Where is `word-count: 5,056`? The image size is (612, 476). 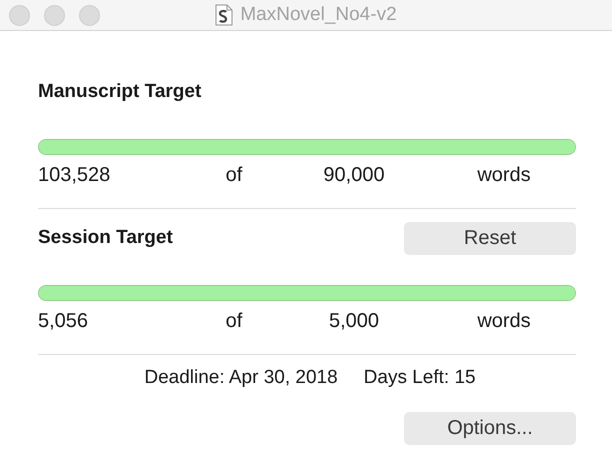 word-count: 5,056 is located at coordinates (63, 321).